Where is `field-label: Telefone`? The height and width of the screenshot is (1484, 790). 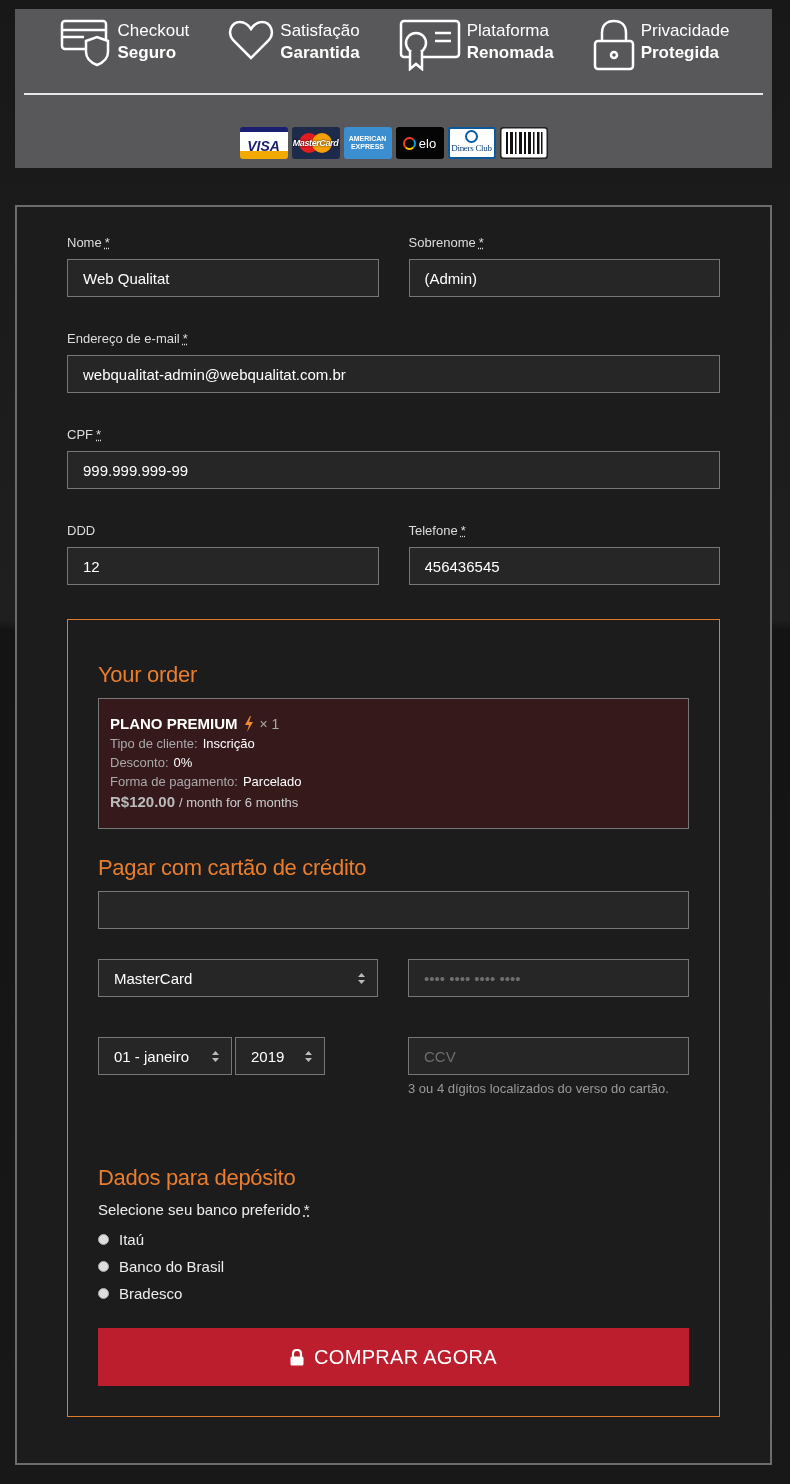 field-label: Telefone is located at coordinates (433, 530).